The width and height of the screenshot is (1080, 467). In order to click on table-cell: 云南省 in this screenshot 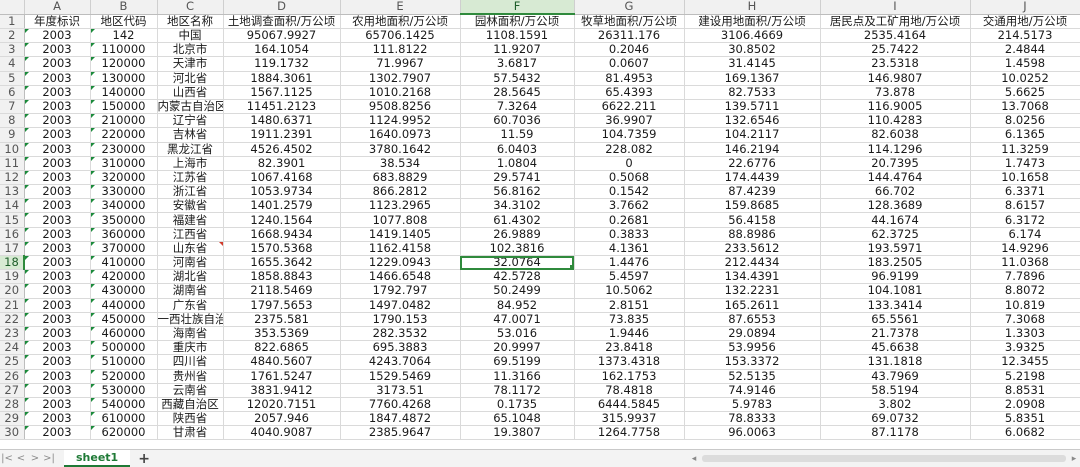, I will do `click(190, 390)`.